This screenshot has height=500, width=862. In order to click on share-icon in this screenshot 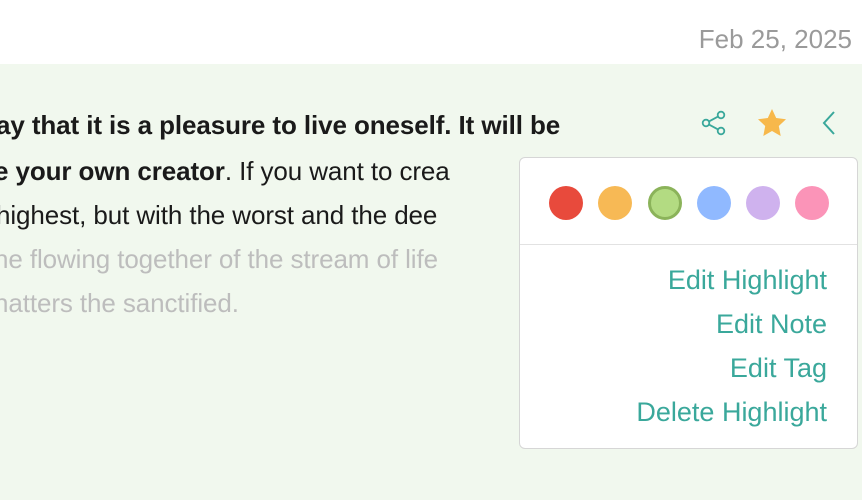, I will do `click(713, 123)`.